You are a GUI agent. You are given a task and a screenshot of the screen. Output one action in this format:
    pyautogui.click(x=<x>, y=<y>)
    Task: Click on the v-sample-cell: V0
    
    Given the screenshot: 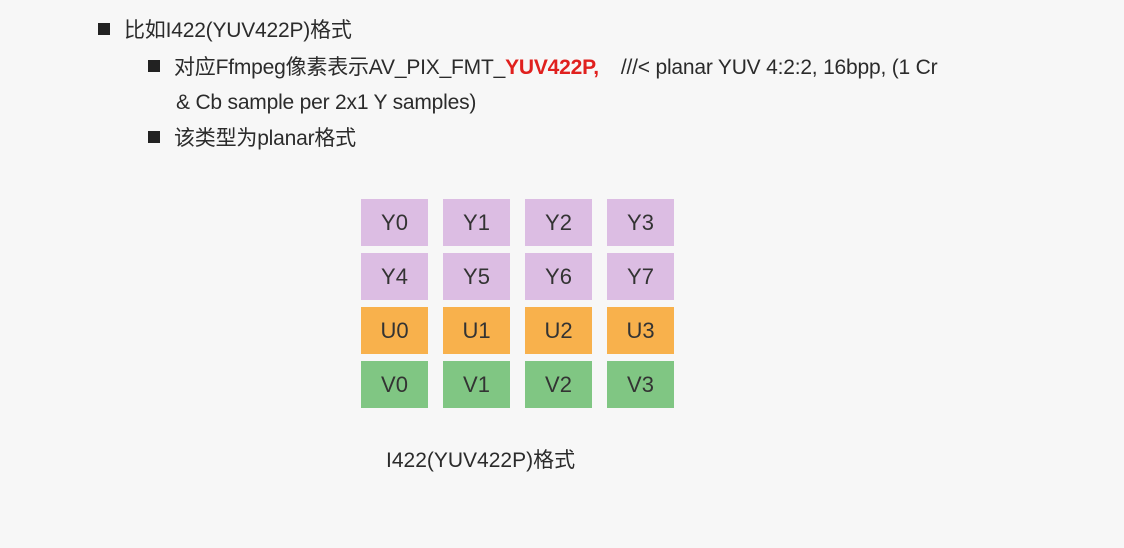 What is the action you would take?
    pyautogui.click(x=394, y=384)
    